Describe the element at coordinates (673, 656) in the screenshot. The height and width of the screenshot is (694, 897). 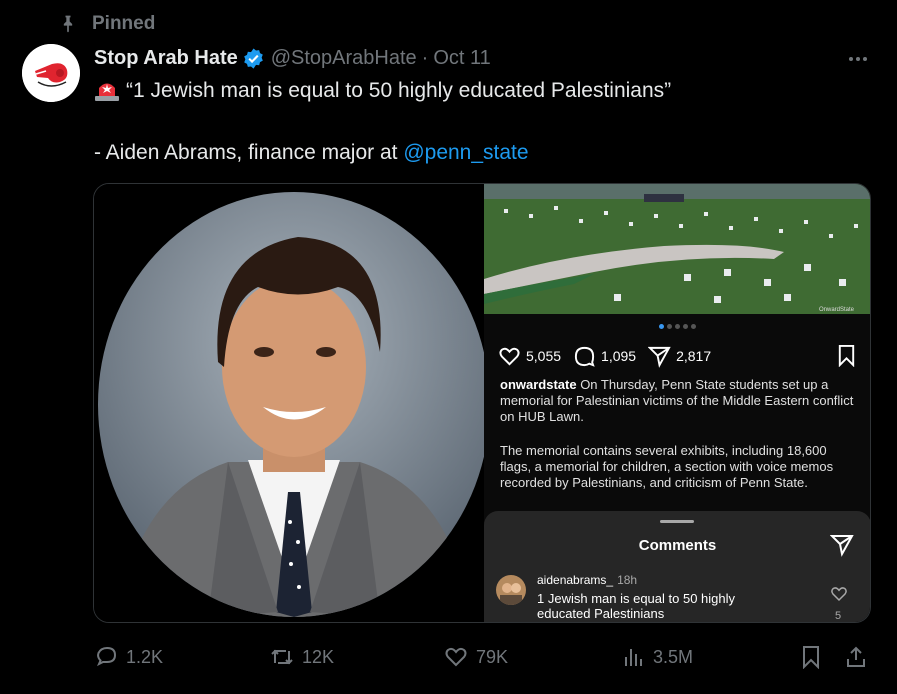
I see `views-count: 3.5M` at that location.